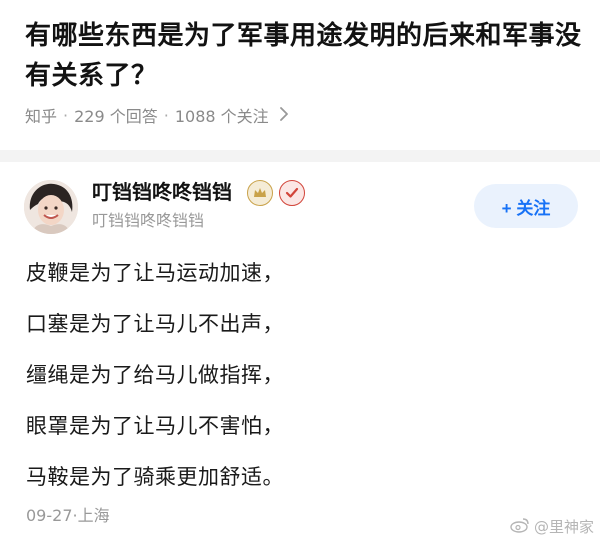 Image resolution: width=600 pixels, height=543 pixels. I want to click on avatar, so click(51, 207).